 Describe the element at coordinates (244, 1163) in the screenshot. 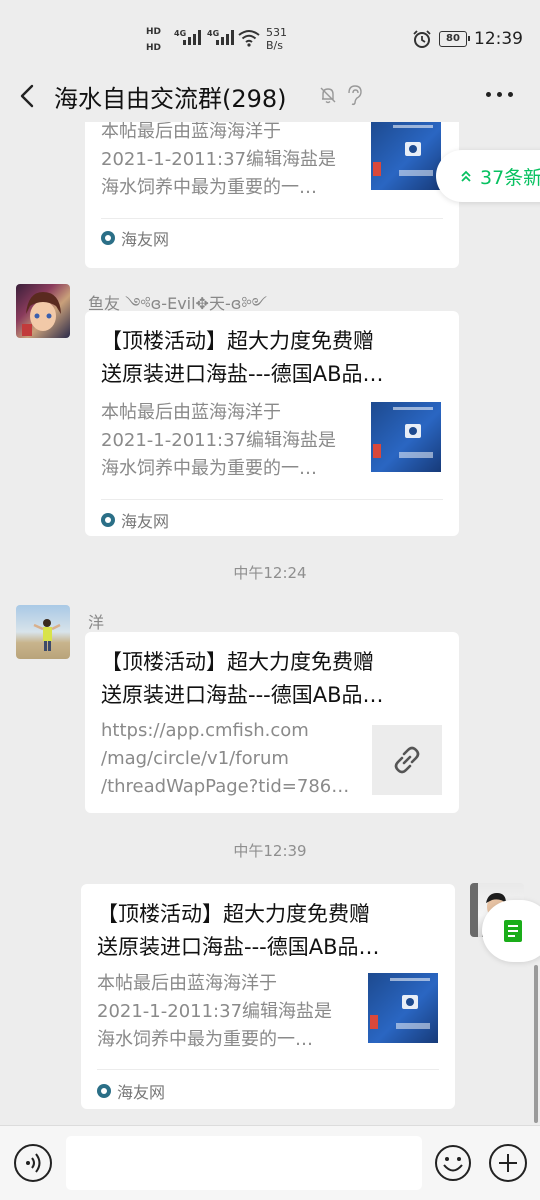

I see `message-input` at that location.